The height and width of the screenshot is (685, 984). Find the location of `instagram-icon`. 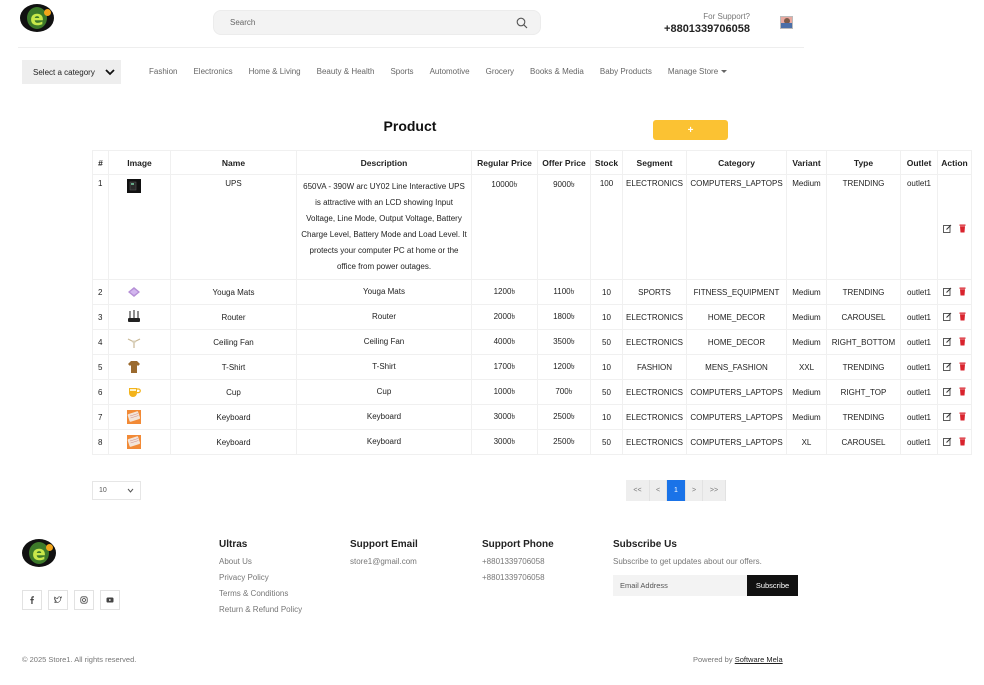

instagram-icon is located at coordinates (84, 600).